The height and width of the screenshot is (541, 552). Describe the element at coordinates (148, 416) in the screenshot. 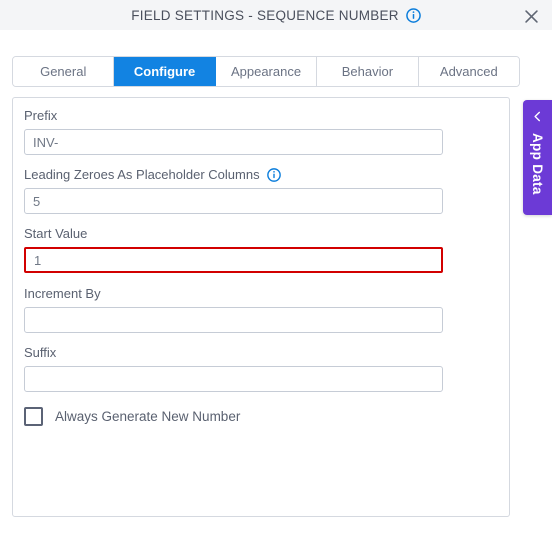

I see `always-generate-new-number-label: Always Generate New Number` at that location.